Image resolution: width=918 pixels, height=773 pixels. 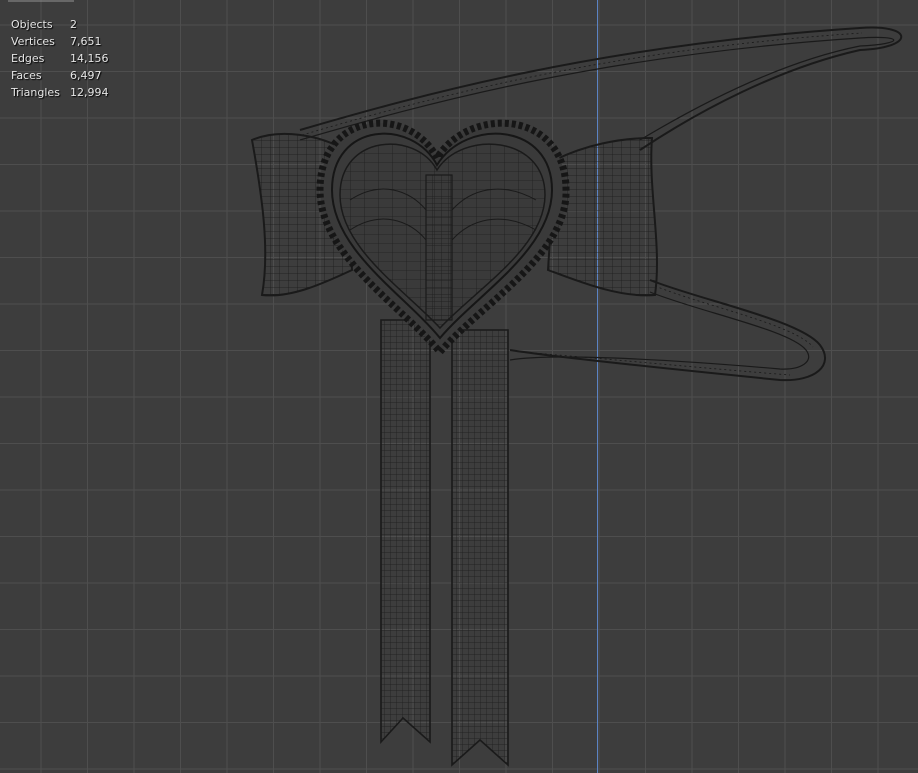 What do you see at coordinates (667, 330) in the screenshot?
I see `headband-lower` at bounding box center [667, 330].